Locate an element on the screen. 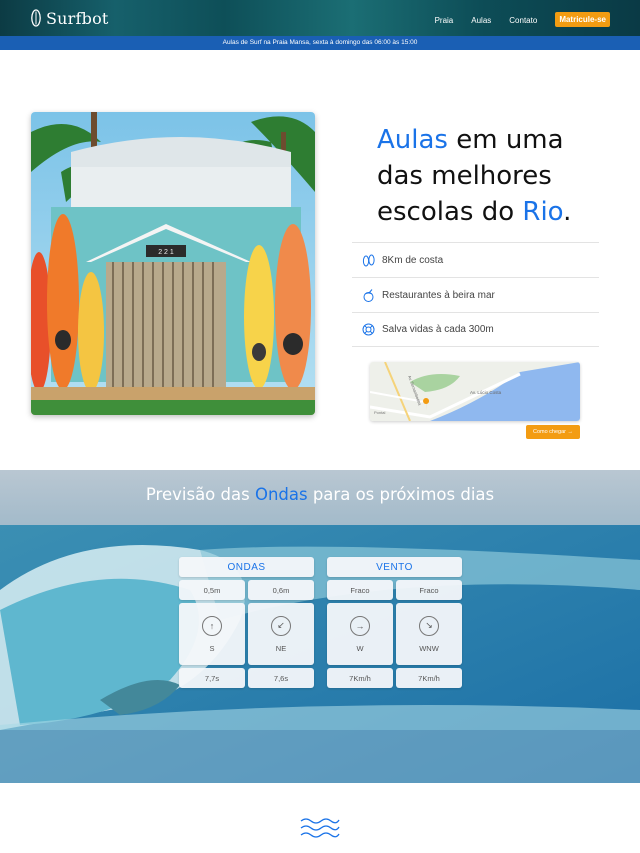 Image resolution: width=640 pixels, height=853 pixels. arrow-down-left-icon: ↙ is located at coordinates (281, 625).